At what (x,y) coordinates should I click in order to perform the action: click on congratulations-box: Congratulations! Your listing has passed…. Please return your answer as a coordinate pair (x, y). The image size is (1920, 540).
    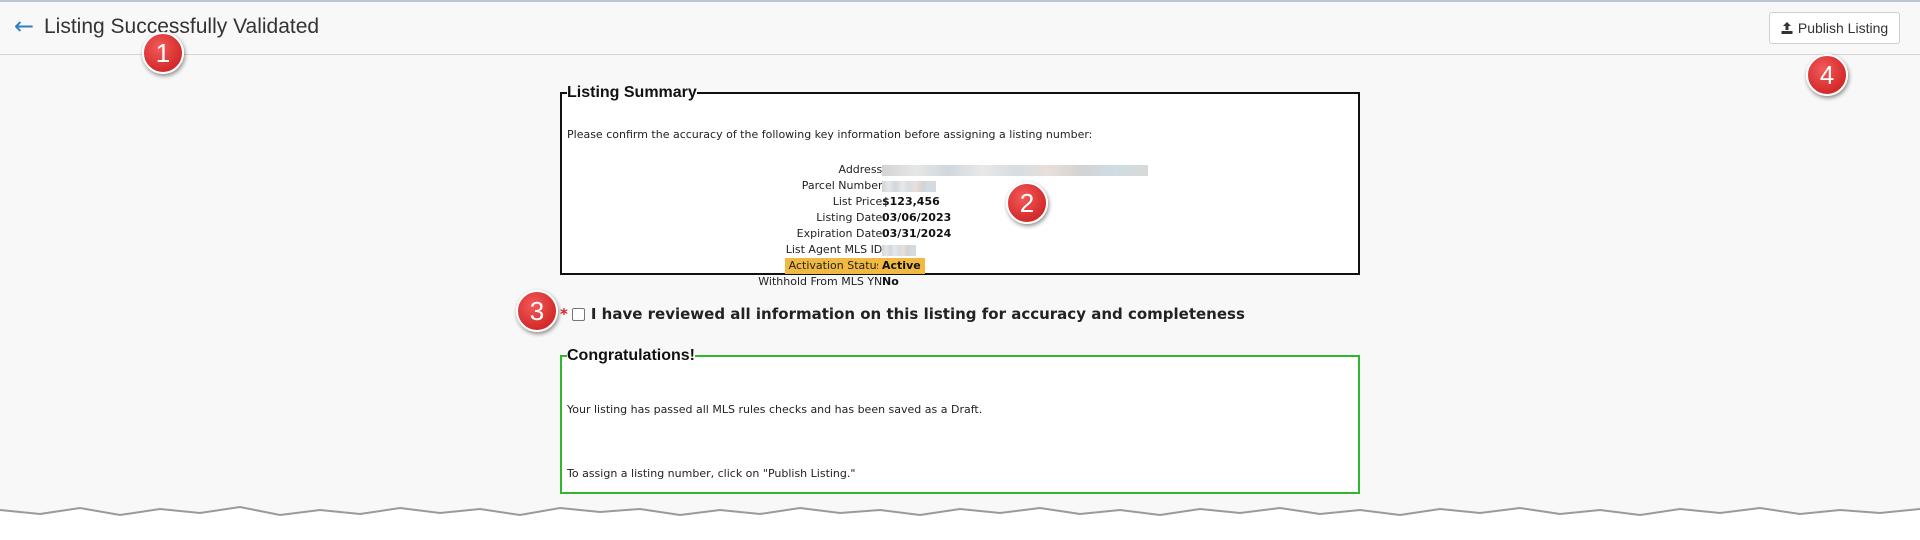
    Looking at the image, I should click on (960, 420).